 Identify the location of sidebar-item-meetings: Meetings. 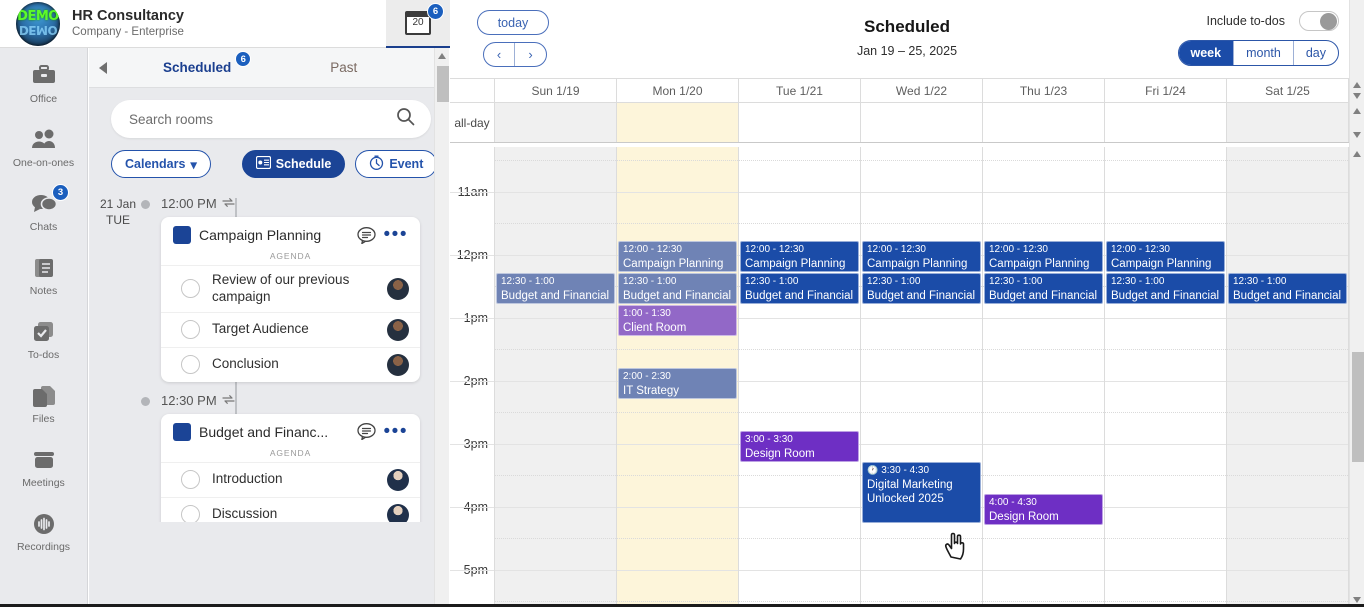
(43, 467).